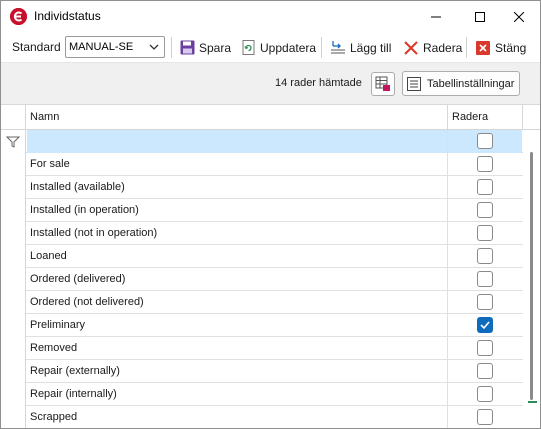 The image size is (541, 429). What do you see at coordinates (270, 141) in the screenshot?
I see `filter-row` at bounding box center [270, 141].